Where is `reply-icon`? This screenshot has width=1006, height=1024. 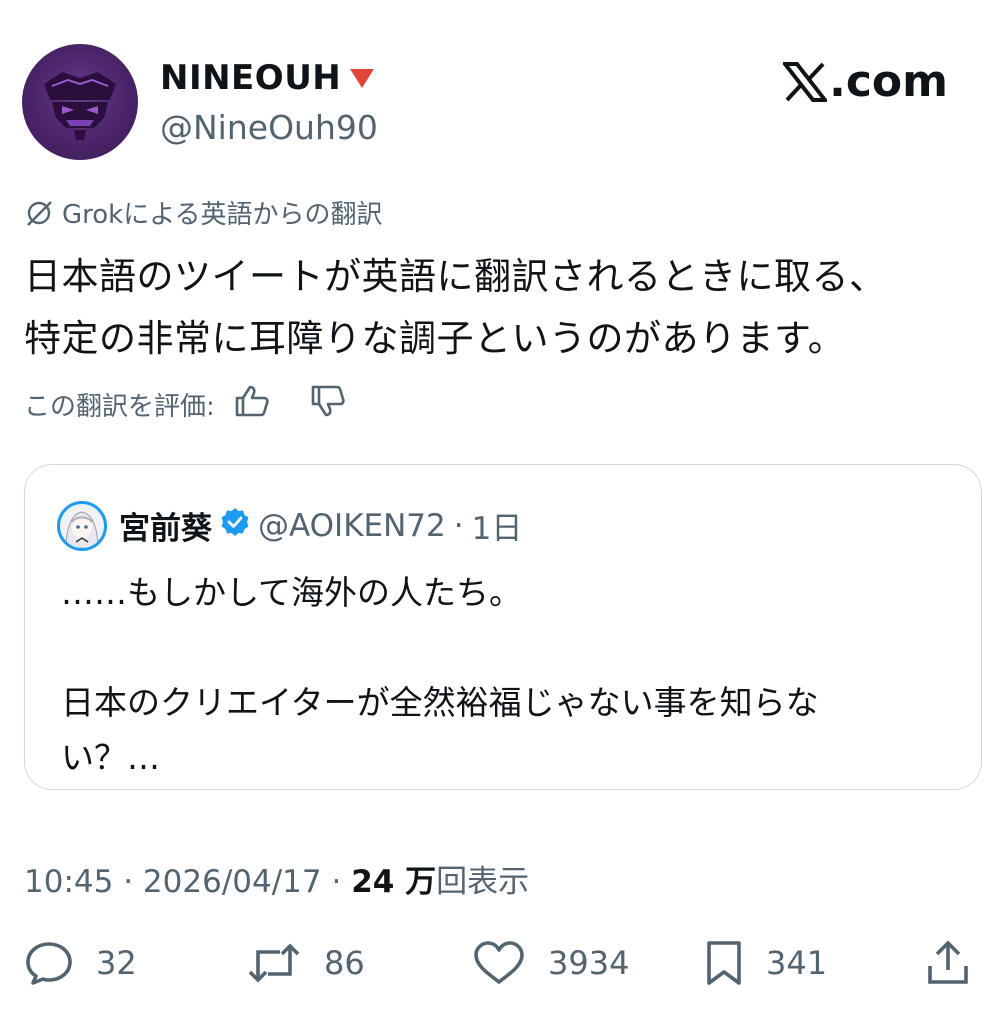
reply-icon is located at coordinates (49, 963).